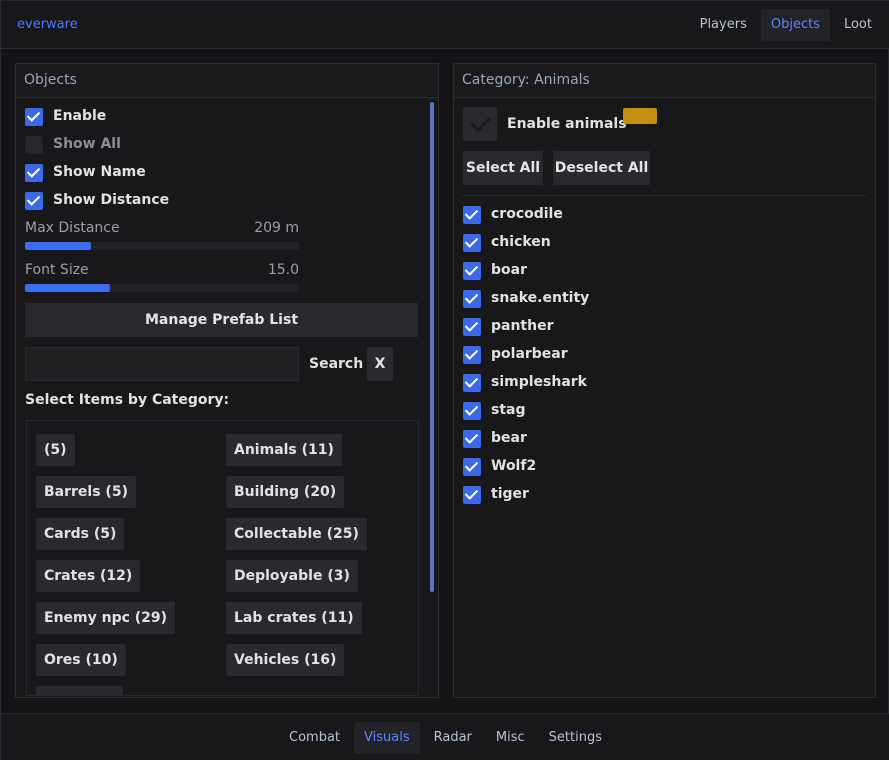 This screenshot has width=889, height=760. What do you see at coordinates (664, 195) in the screenshot?
I see `divider` at bounding box center [664, 195].